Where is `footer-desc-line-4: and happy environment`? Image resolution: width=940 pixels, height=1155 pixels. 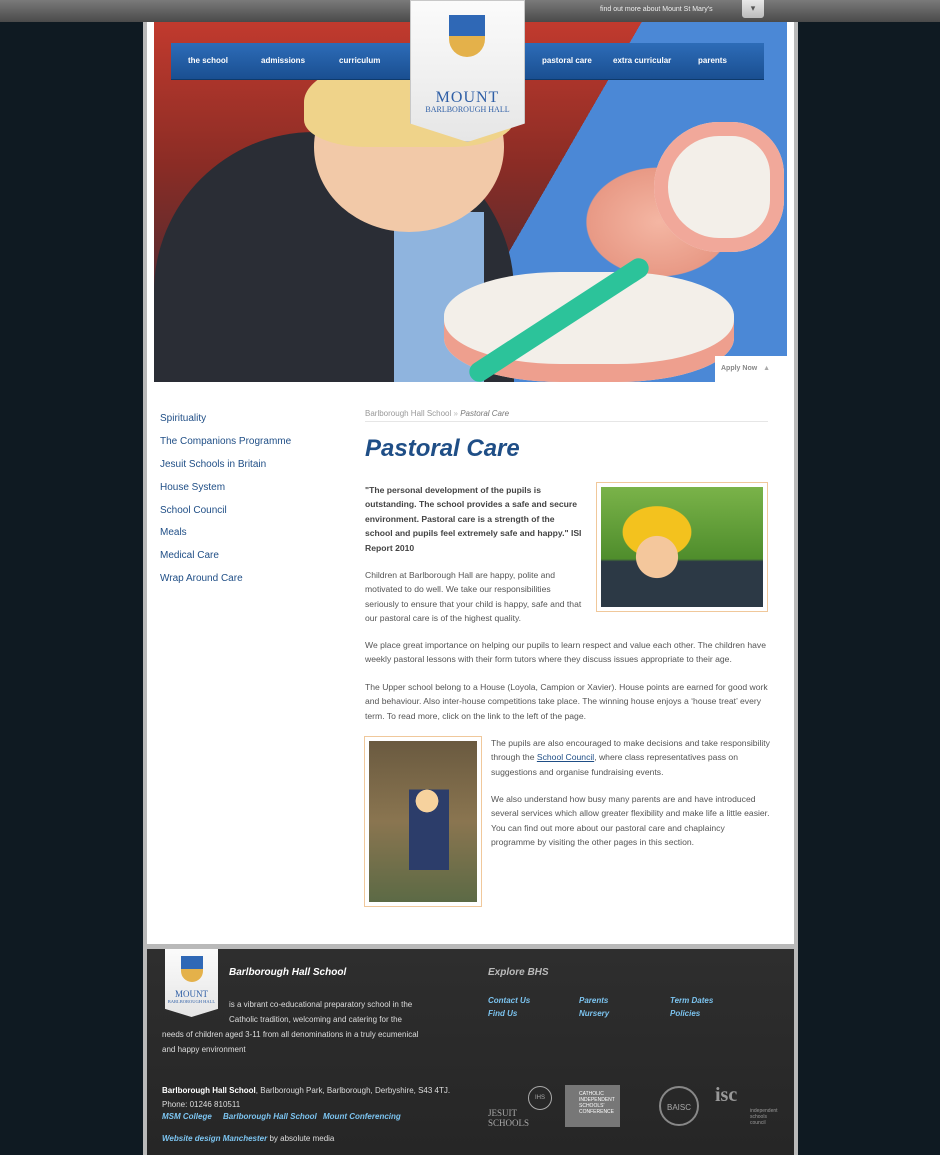
footer-desc-line-4: and happy environment is located at coordinates (204, 1049).